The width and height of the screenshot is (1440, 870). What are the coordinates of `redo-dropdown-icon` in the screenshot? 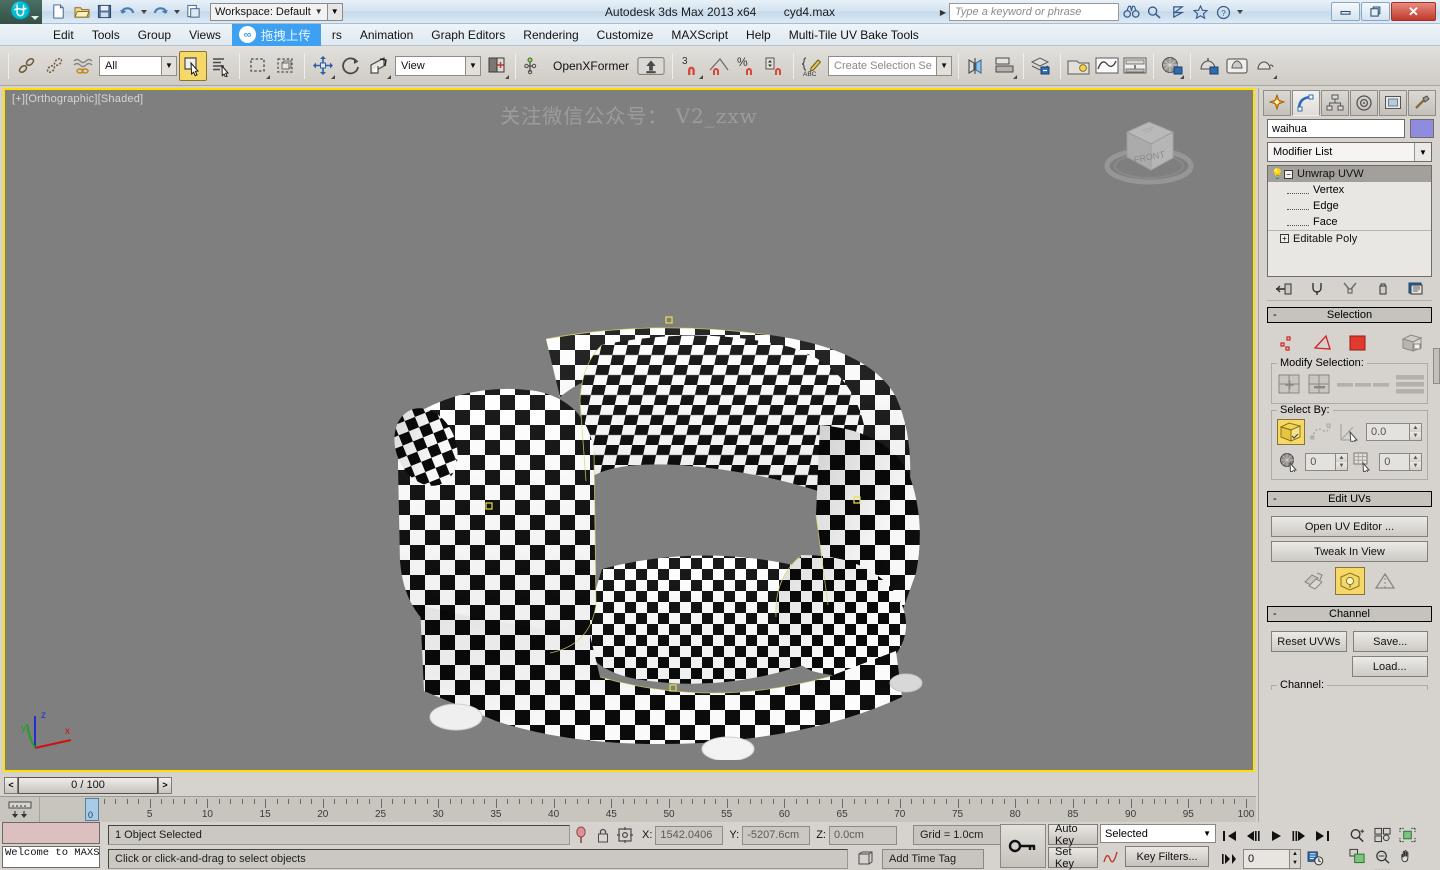 It's located at (177, 11).